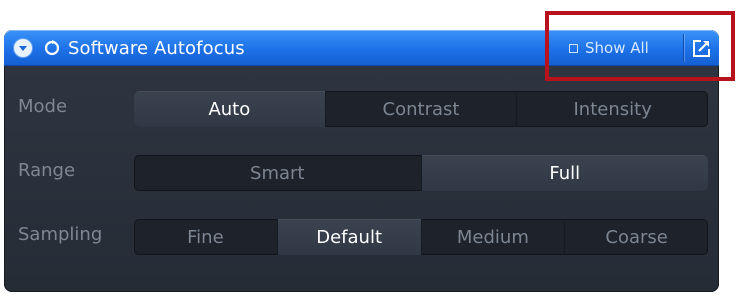 This screenshot has width=742, height=298. What do you see at coordinates (205, 237) in the screenshot?
I see `sampling-option-fine: Fine` at bounding box center [205, 237].